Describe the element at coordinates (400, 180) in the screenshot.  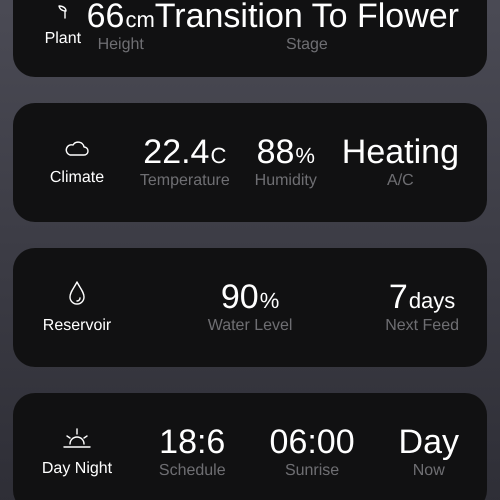
I see `stat-label: A/C` at that location.